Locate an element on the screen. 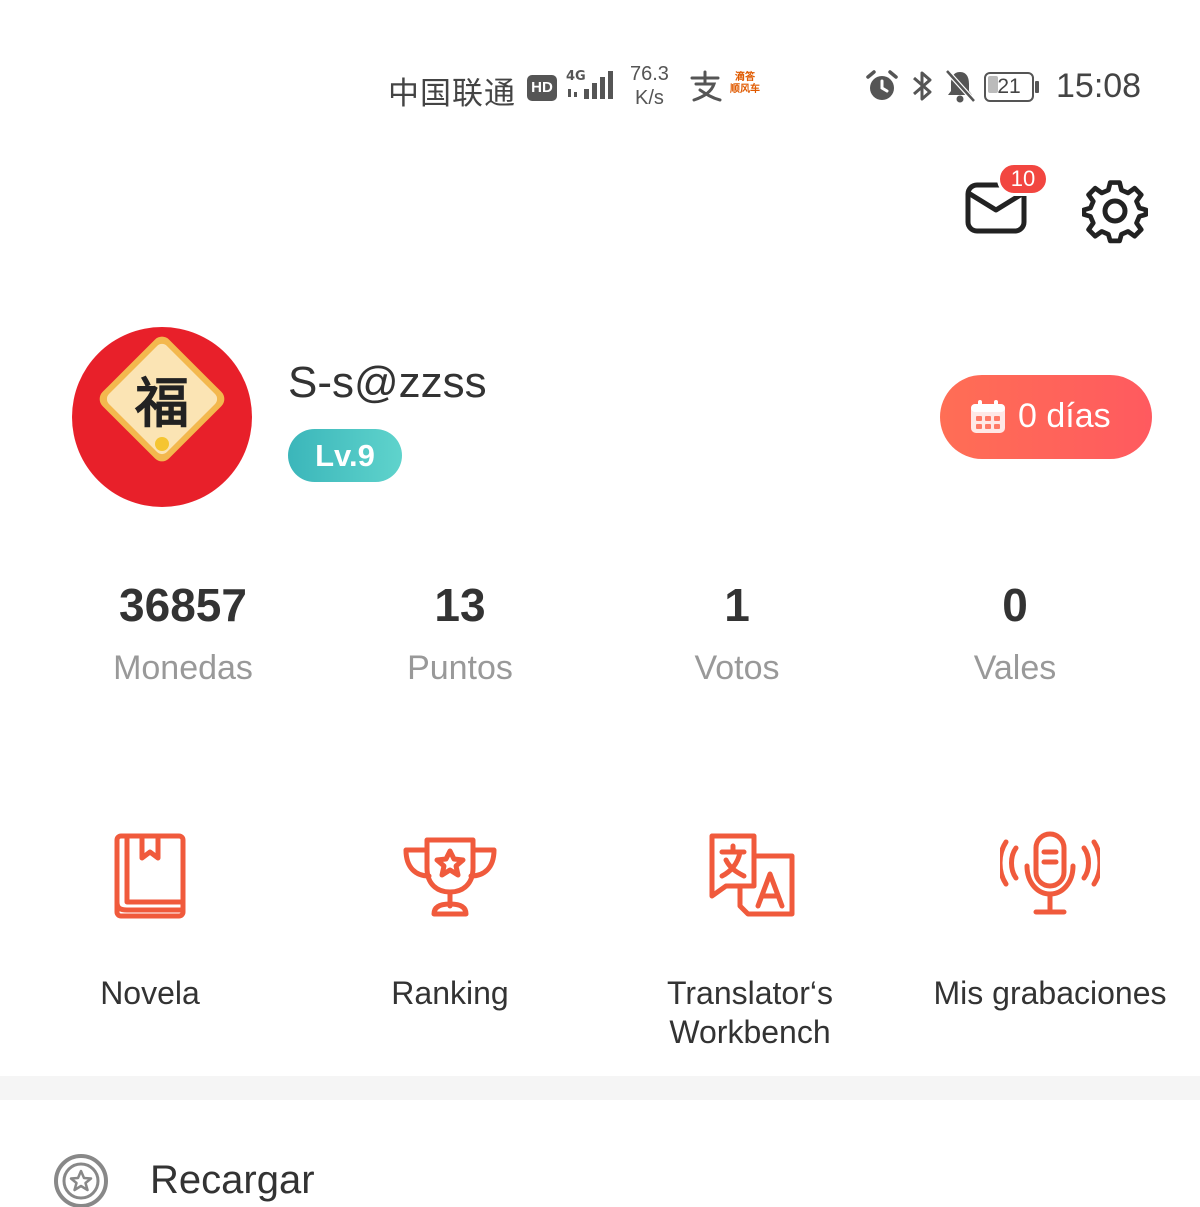 This screenshot has width=1200, height=1207. network-speed-unit: K/s is located at coordinates (649, 98).